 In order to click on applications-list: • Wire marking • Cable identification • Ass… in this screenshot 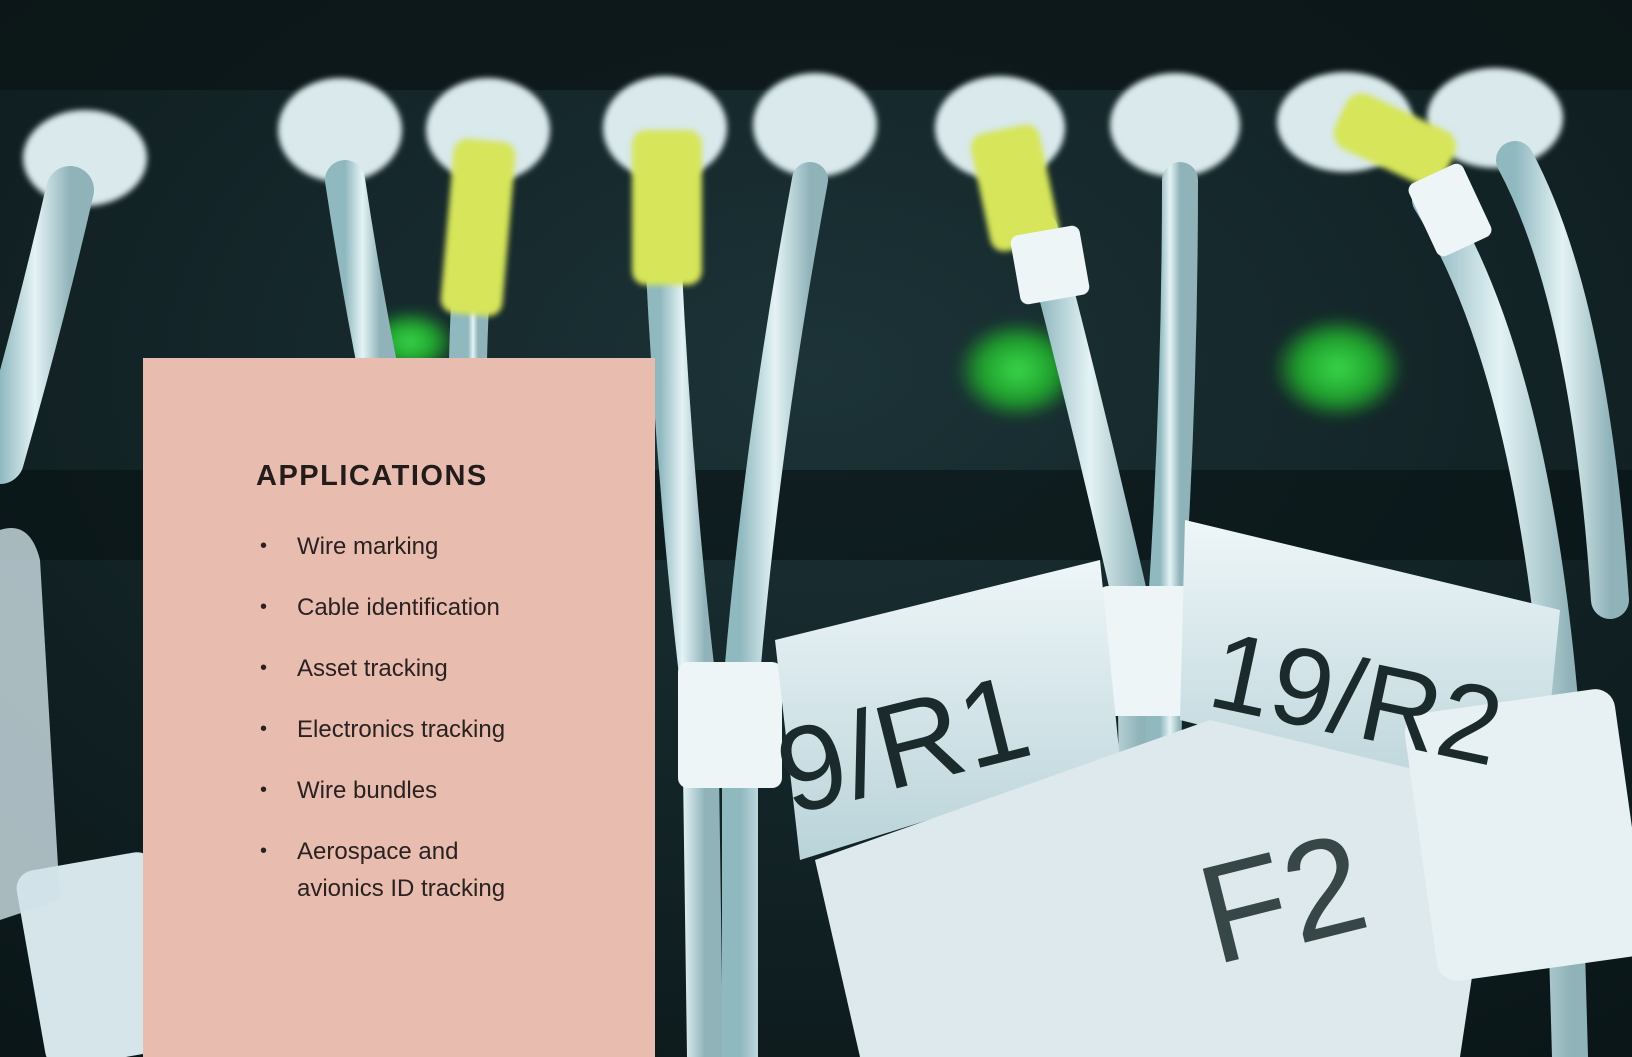, I will do `click(436, 729)`.